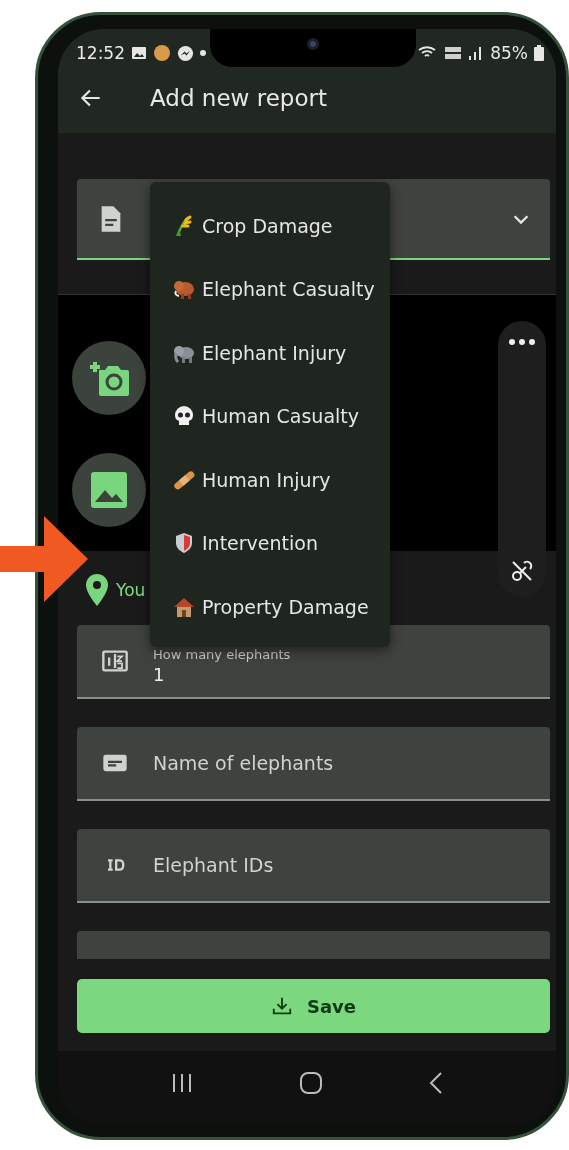 The height and width of the screenshot is (1150, 569). Describe the element at coordinates (222, 654) in the screenshot. I see `field-label: How many elephants` at that location.